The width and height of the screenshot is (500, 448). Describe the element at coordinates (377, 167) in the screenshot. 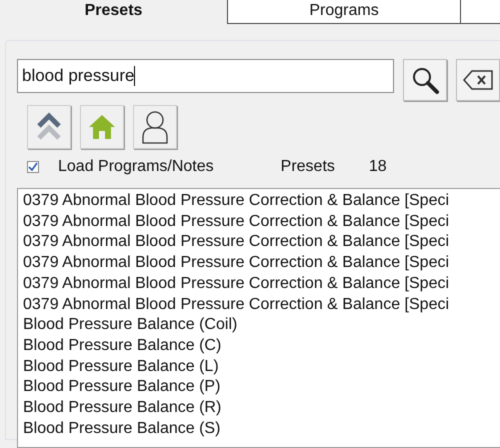

I see `count-value: 18` at that location.